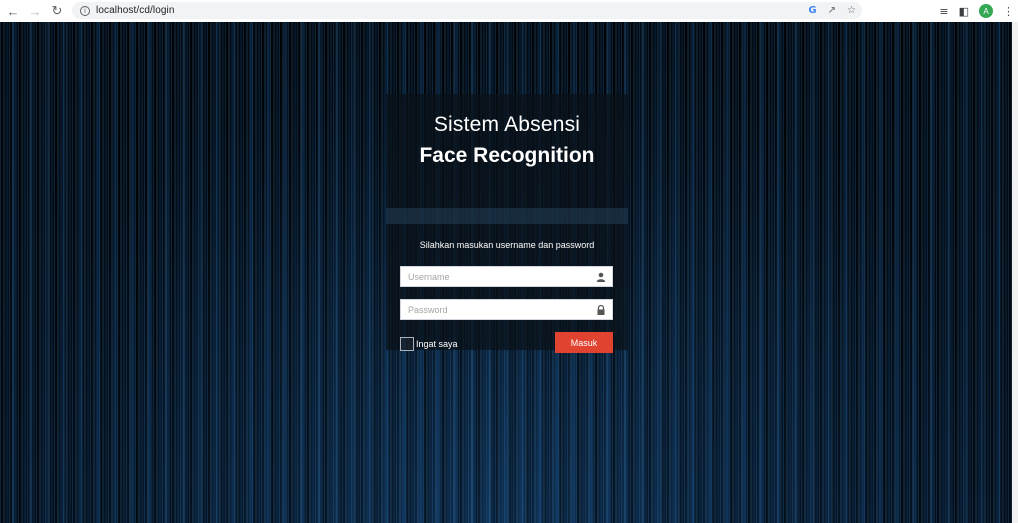 This screenshot has width=1018, height=523. Describe the element at coordinates (467, 10) in the screenshot. I see `address-bar: i localhost/cd/login G ↗ ☆` at that location.